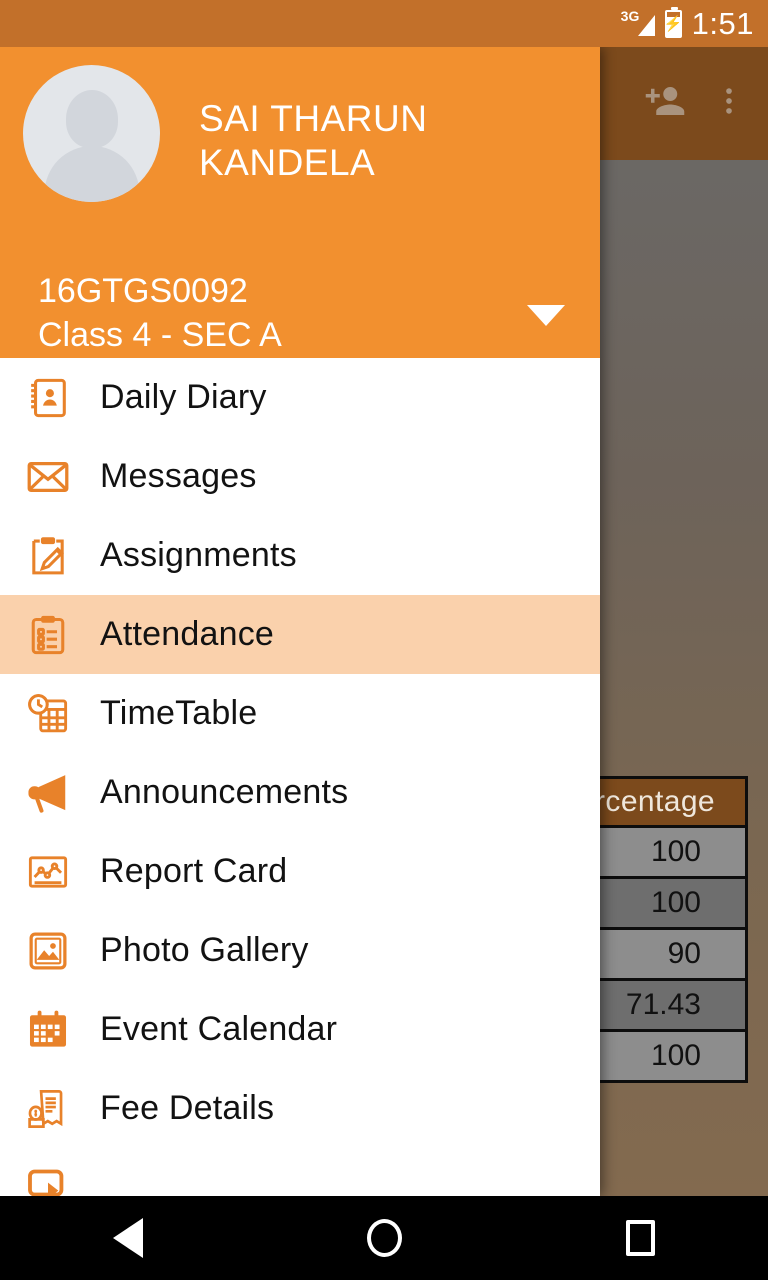 This screenshot has width=768, height=1280. Describe the element at coordinates (48, 1179) in the screenshot. I see `screen-arrow-icon` at that location.